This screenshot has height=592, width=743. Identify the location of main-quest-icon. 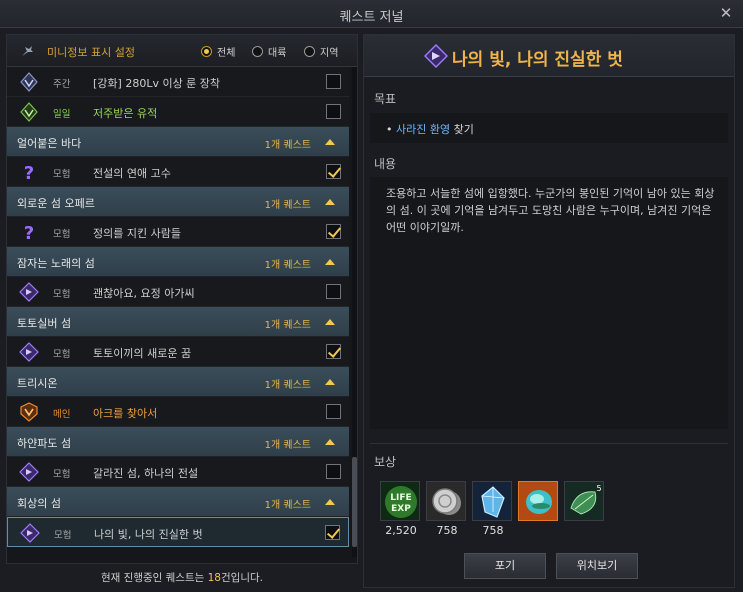
(29, 412).